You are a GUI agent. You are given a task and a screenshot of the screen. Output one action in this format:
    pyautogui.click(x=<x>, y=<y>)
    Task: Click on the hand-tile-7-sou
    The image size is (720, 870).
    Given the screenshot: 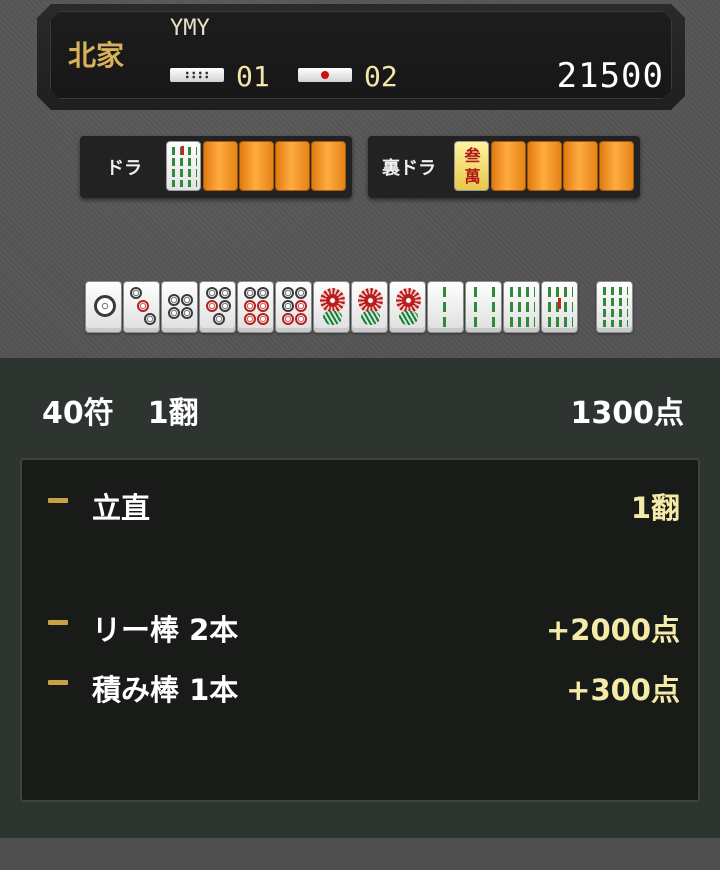 What is the action you would take?
    pyautogui.click(x=559, y=307)
    